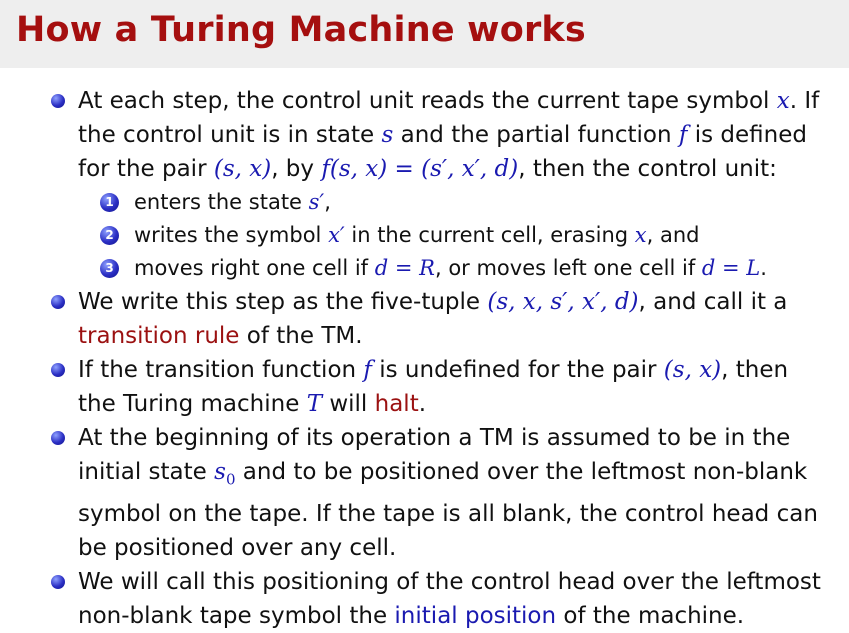 This screenshot has height=633, width=849. I want to click on math: x′, so click(336, 235).